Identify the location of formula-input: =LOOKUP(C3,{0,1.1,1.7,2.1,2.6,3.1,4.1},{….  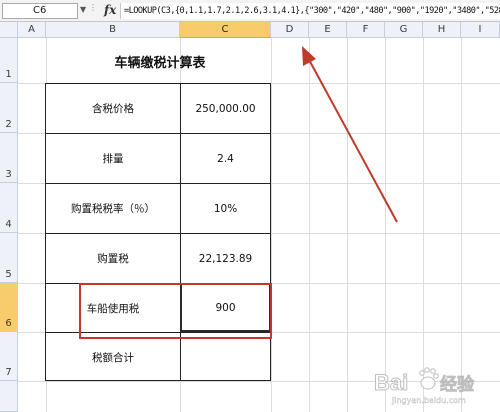
(310, 11).